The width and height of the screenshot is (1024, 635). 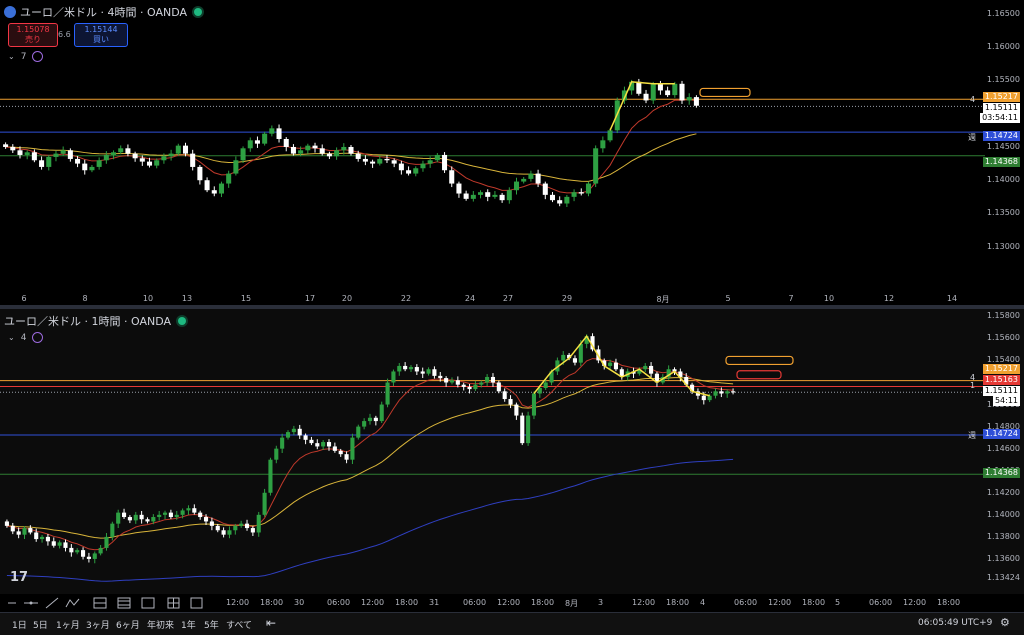 What do you see at coordinates (124, 603) in the screenshot?
I see `fib-tool-icon` at bounding box center [124, 603].